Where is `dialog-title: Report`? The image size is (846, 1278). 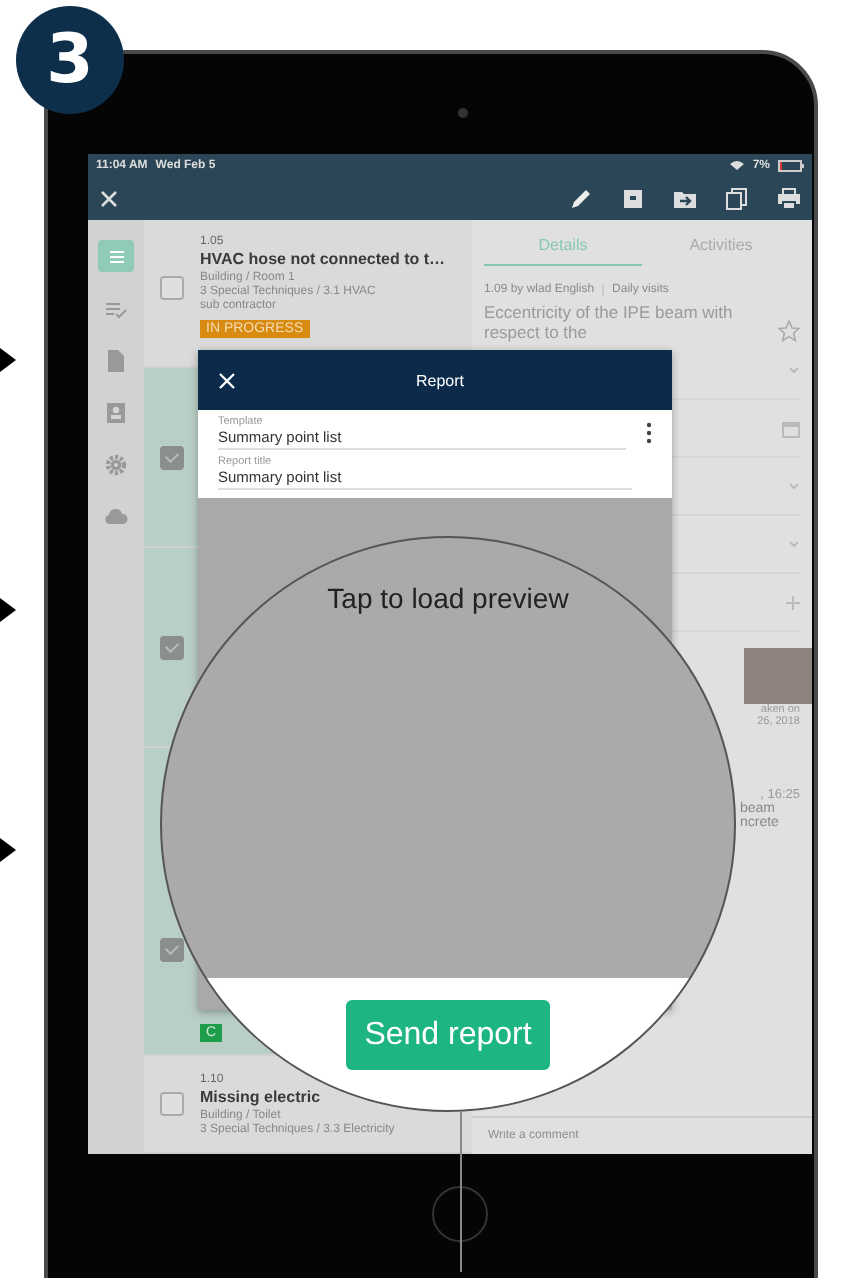
dialog-title: Report is located at coordinates (440, 380).